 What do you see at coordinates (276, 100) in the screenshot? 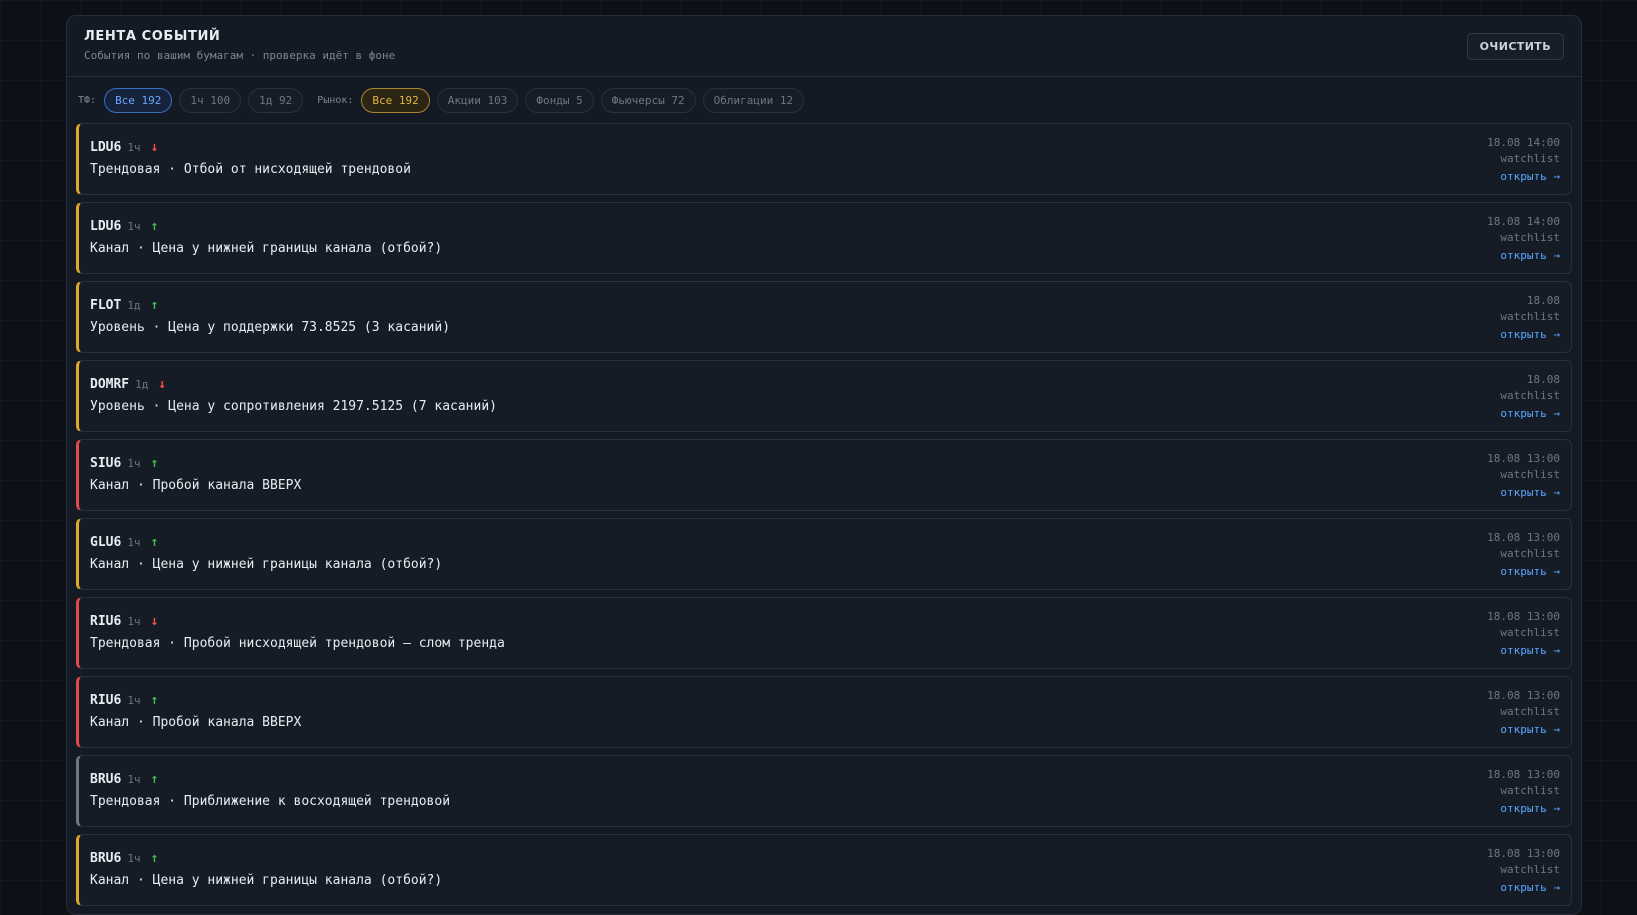
I see `tf-chip-1d: 1д 92` at bounding box center [276, 100].